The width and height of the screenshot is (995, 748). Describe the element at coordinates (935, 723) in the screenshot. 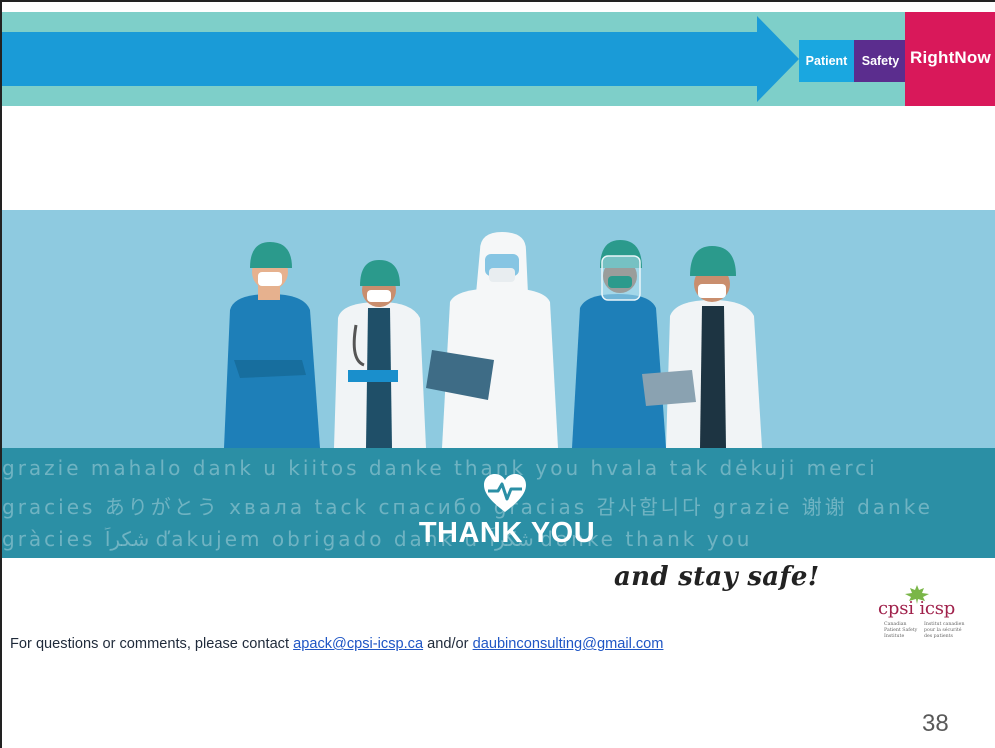

I see `page-number: 38` at that location.